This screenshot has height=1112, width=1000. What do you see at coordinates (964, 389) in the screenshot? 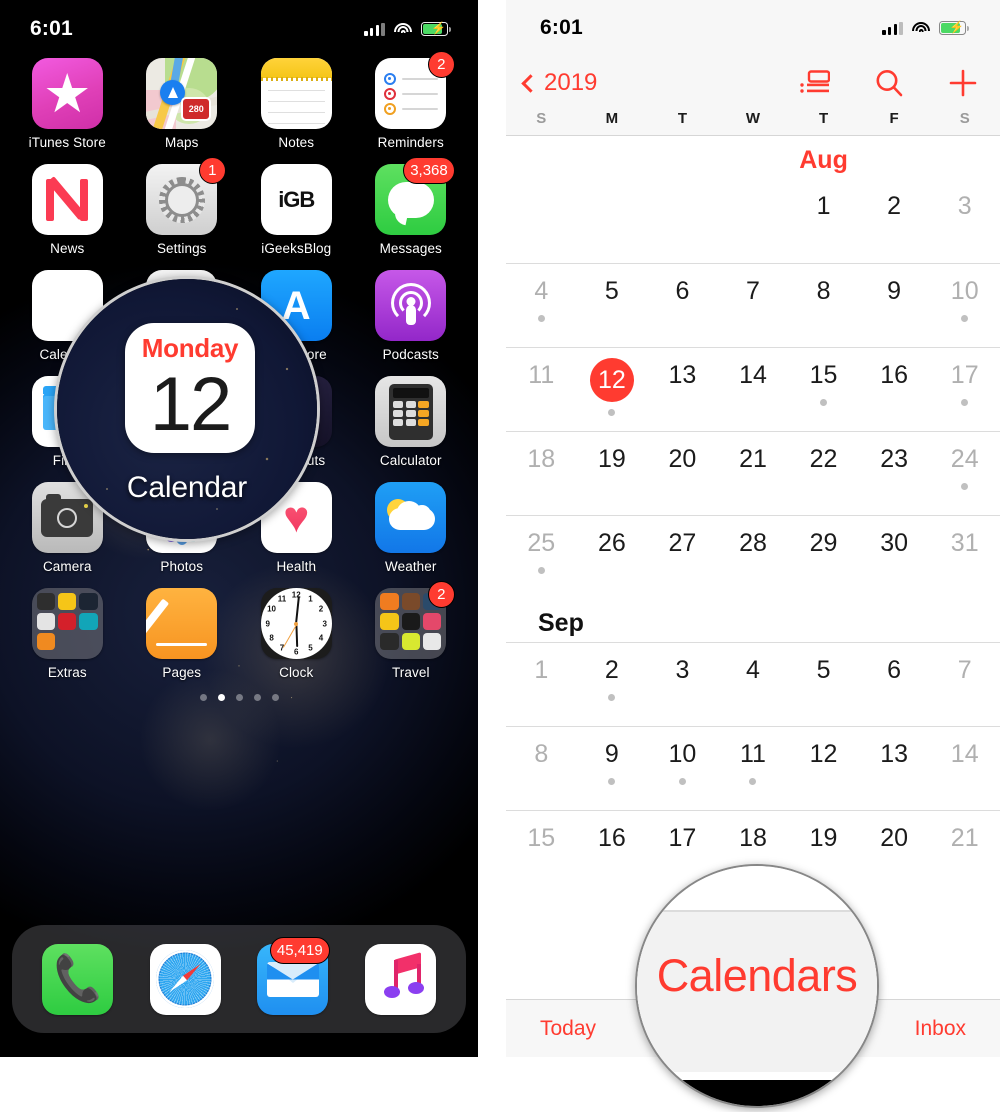
I see `calendar-day-cell: 17` at bounding box center [964, 389].